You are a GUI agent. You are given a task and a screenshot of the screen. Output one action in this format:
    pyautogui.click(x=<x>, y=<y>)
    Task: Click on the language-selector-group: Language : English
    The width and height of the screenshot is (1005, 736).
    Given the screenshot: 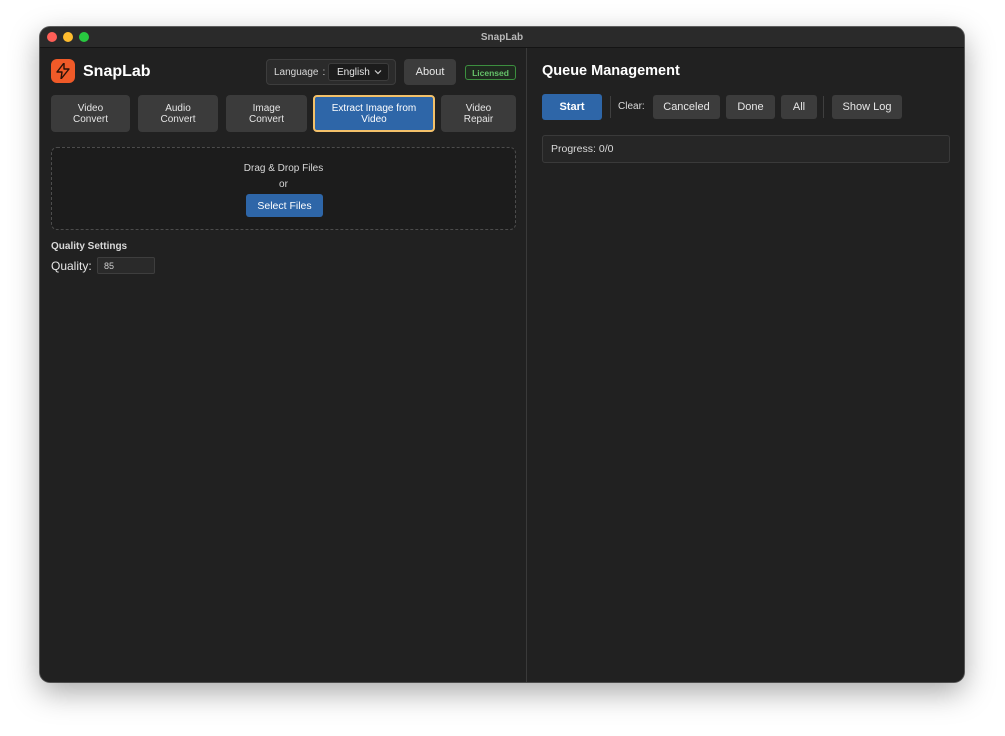 What is the action you would take?
    pyautogui.click(x=331, y=72)
    